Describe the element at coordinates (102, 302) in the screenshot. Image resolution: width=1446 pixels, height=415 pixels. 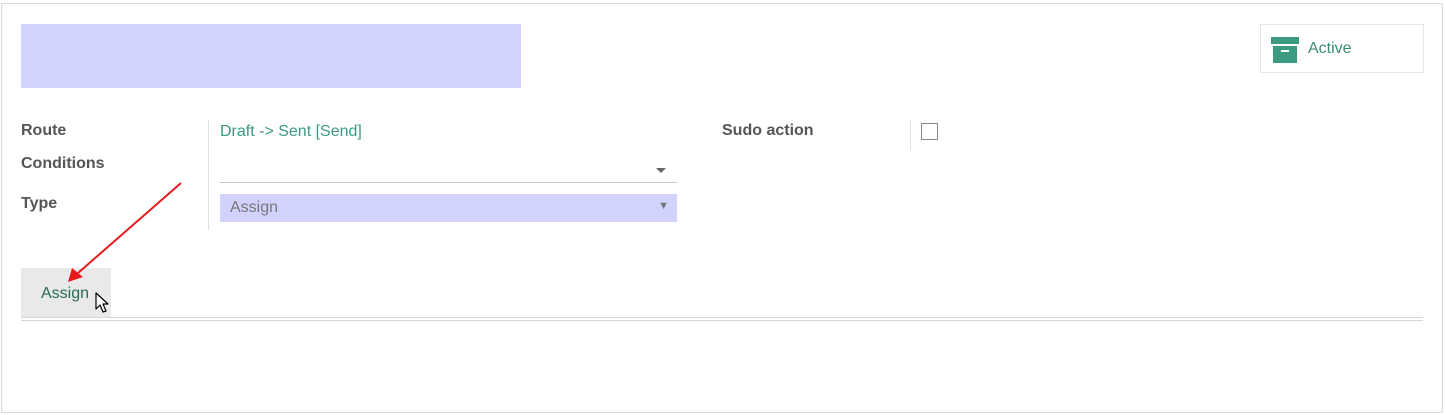
I see `mouse-pointer-icon` at that location.